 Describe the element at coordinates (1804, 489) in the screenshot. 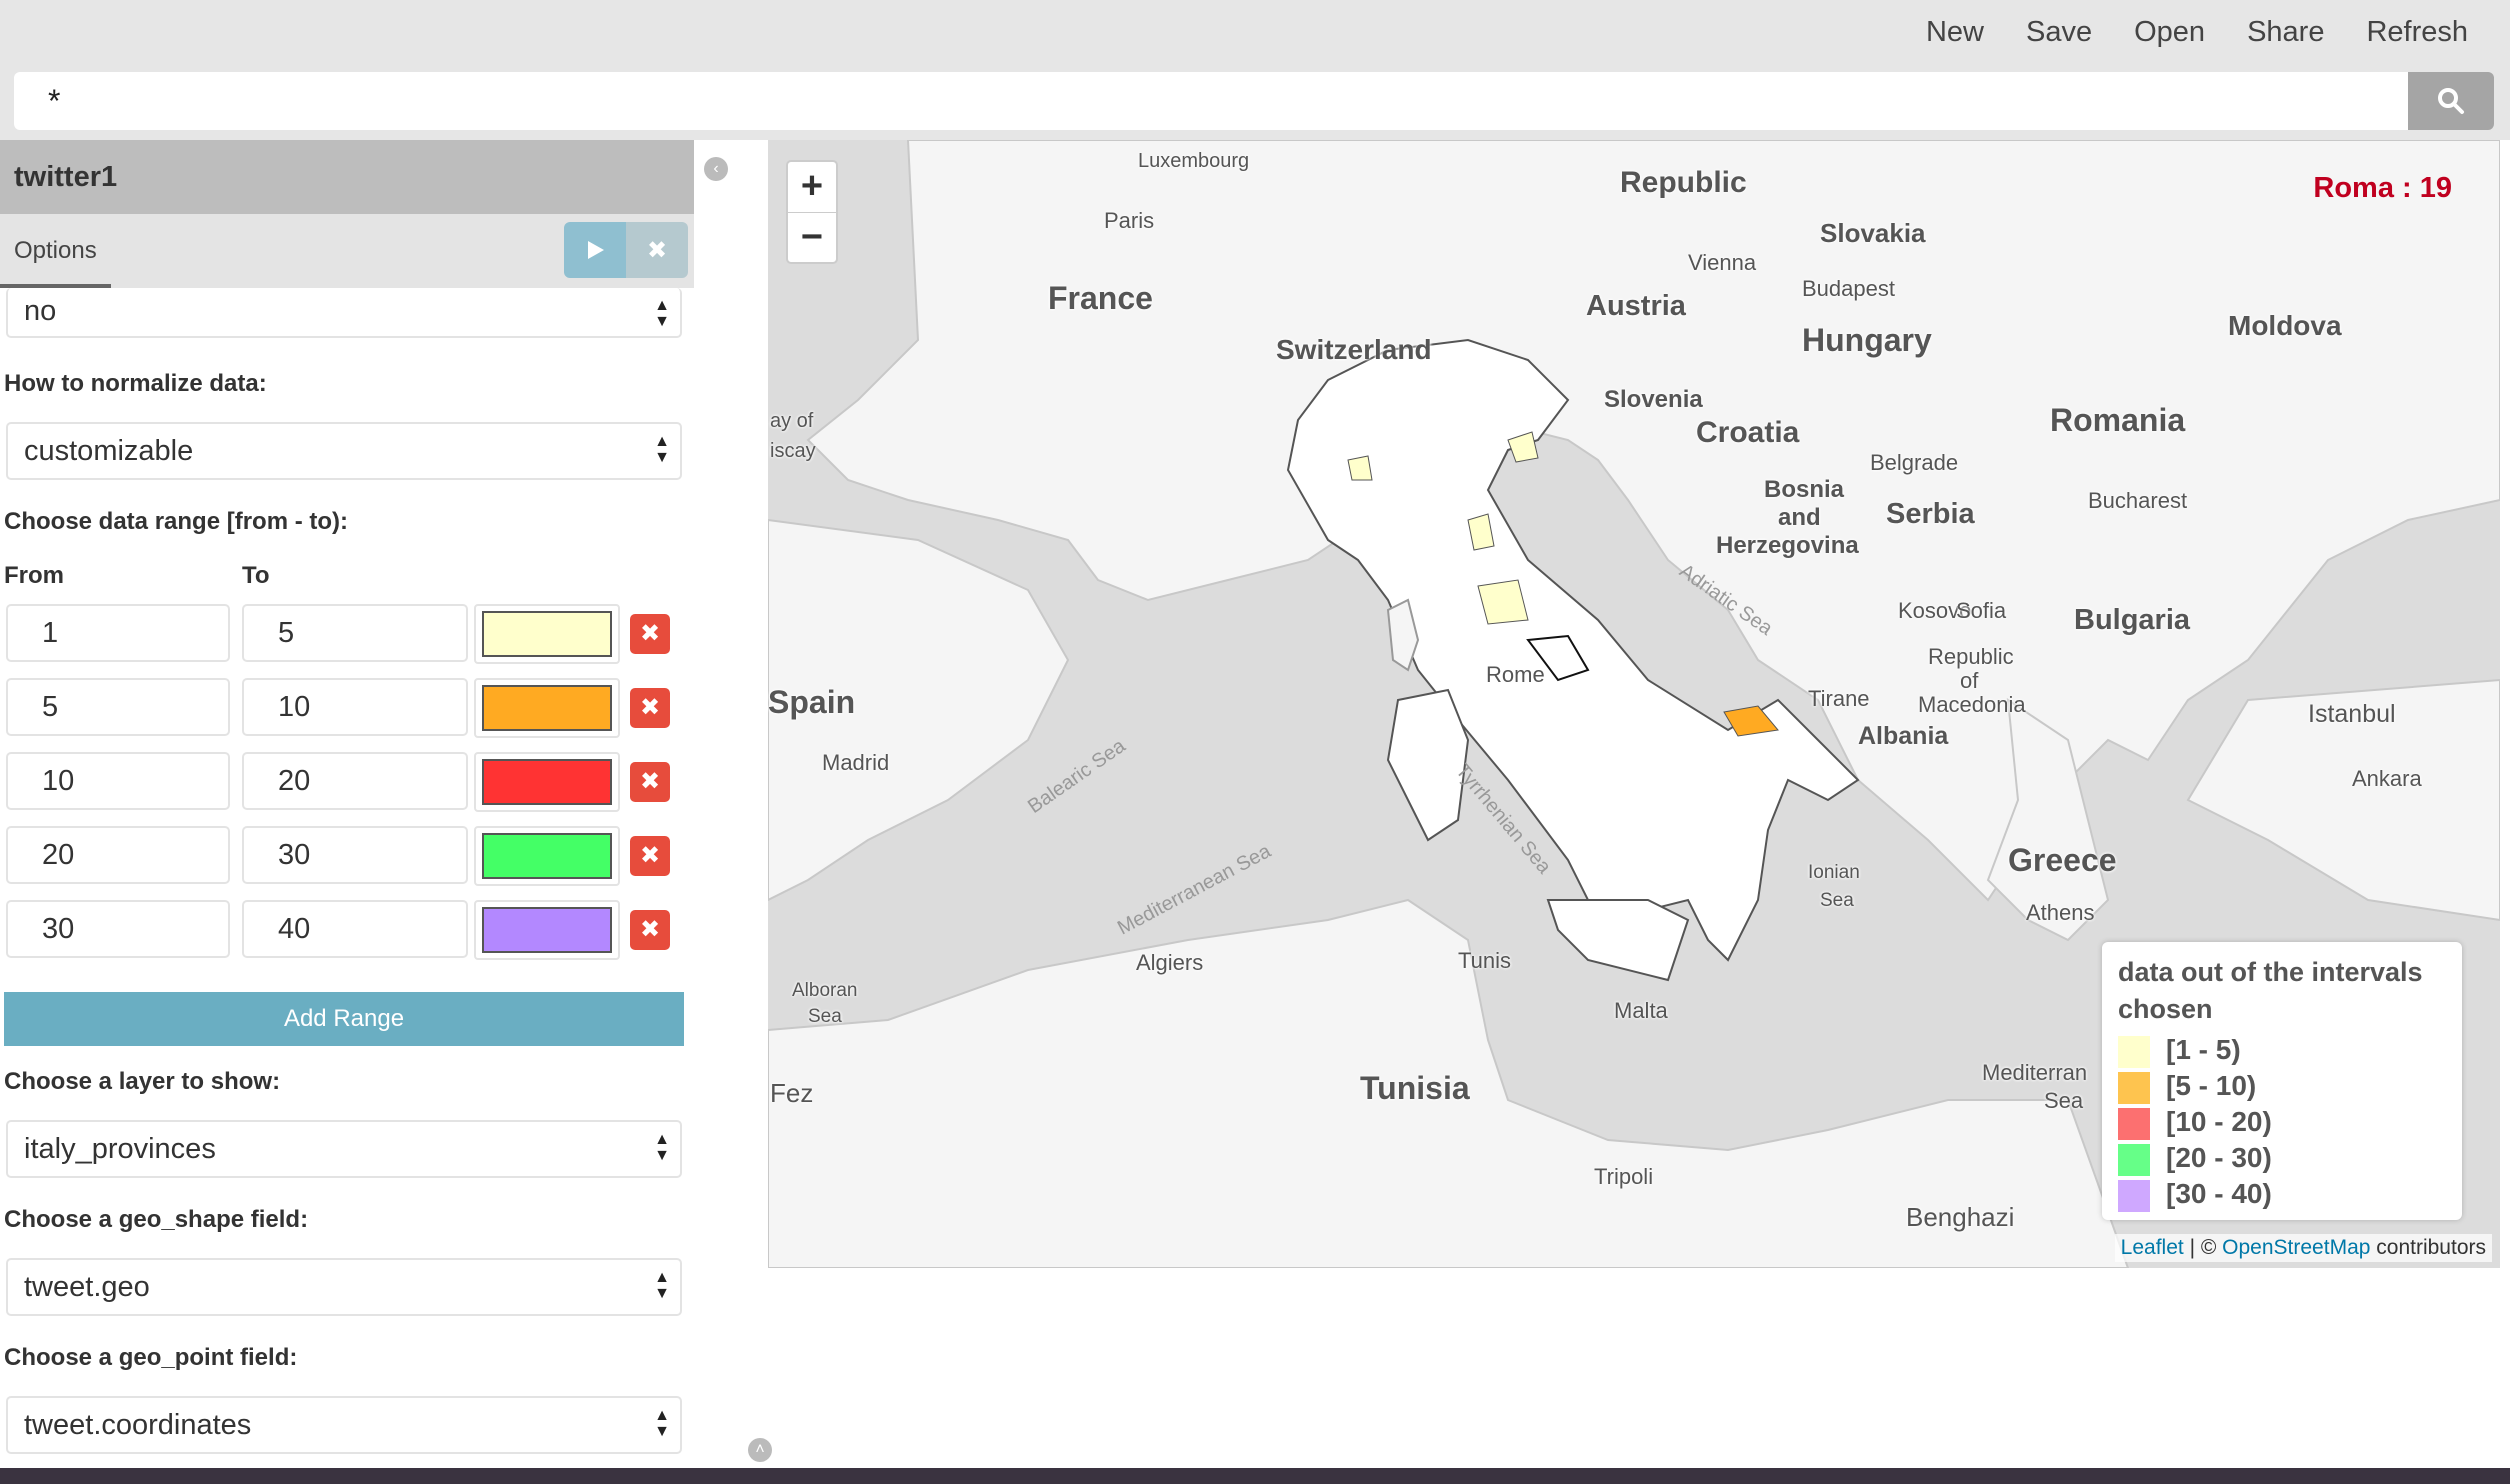

I see `map-place-label: Bosnia` at that location.